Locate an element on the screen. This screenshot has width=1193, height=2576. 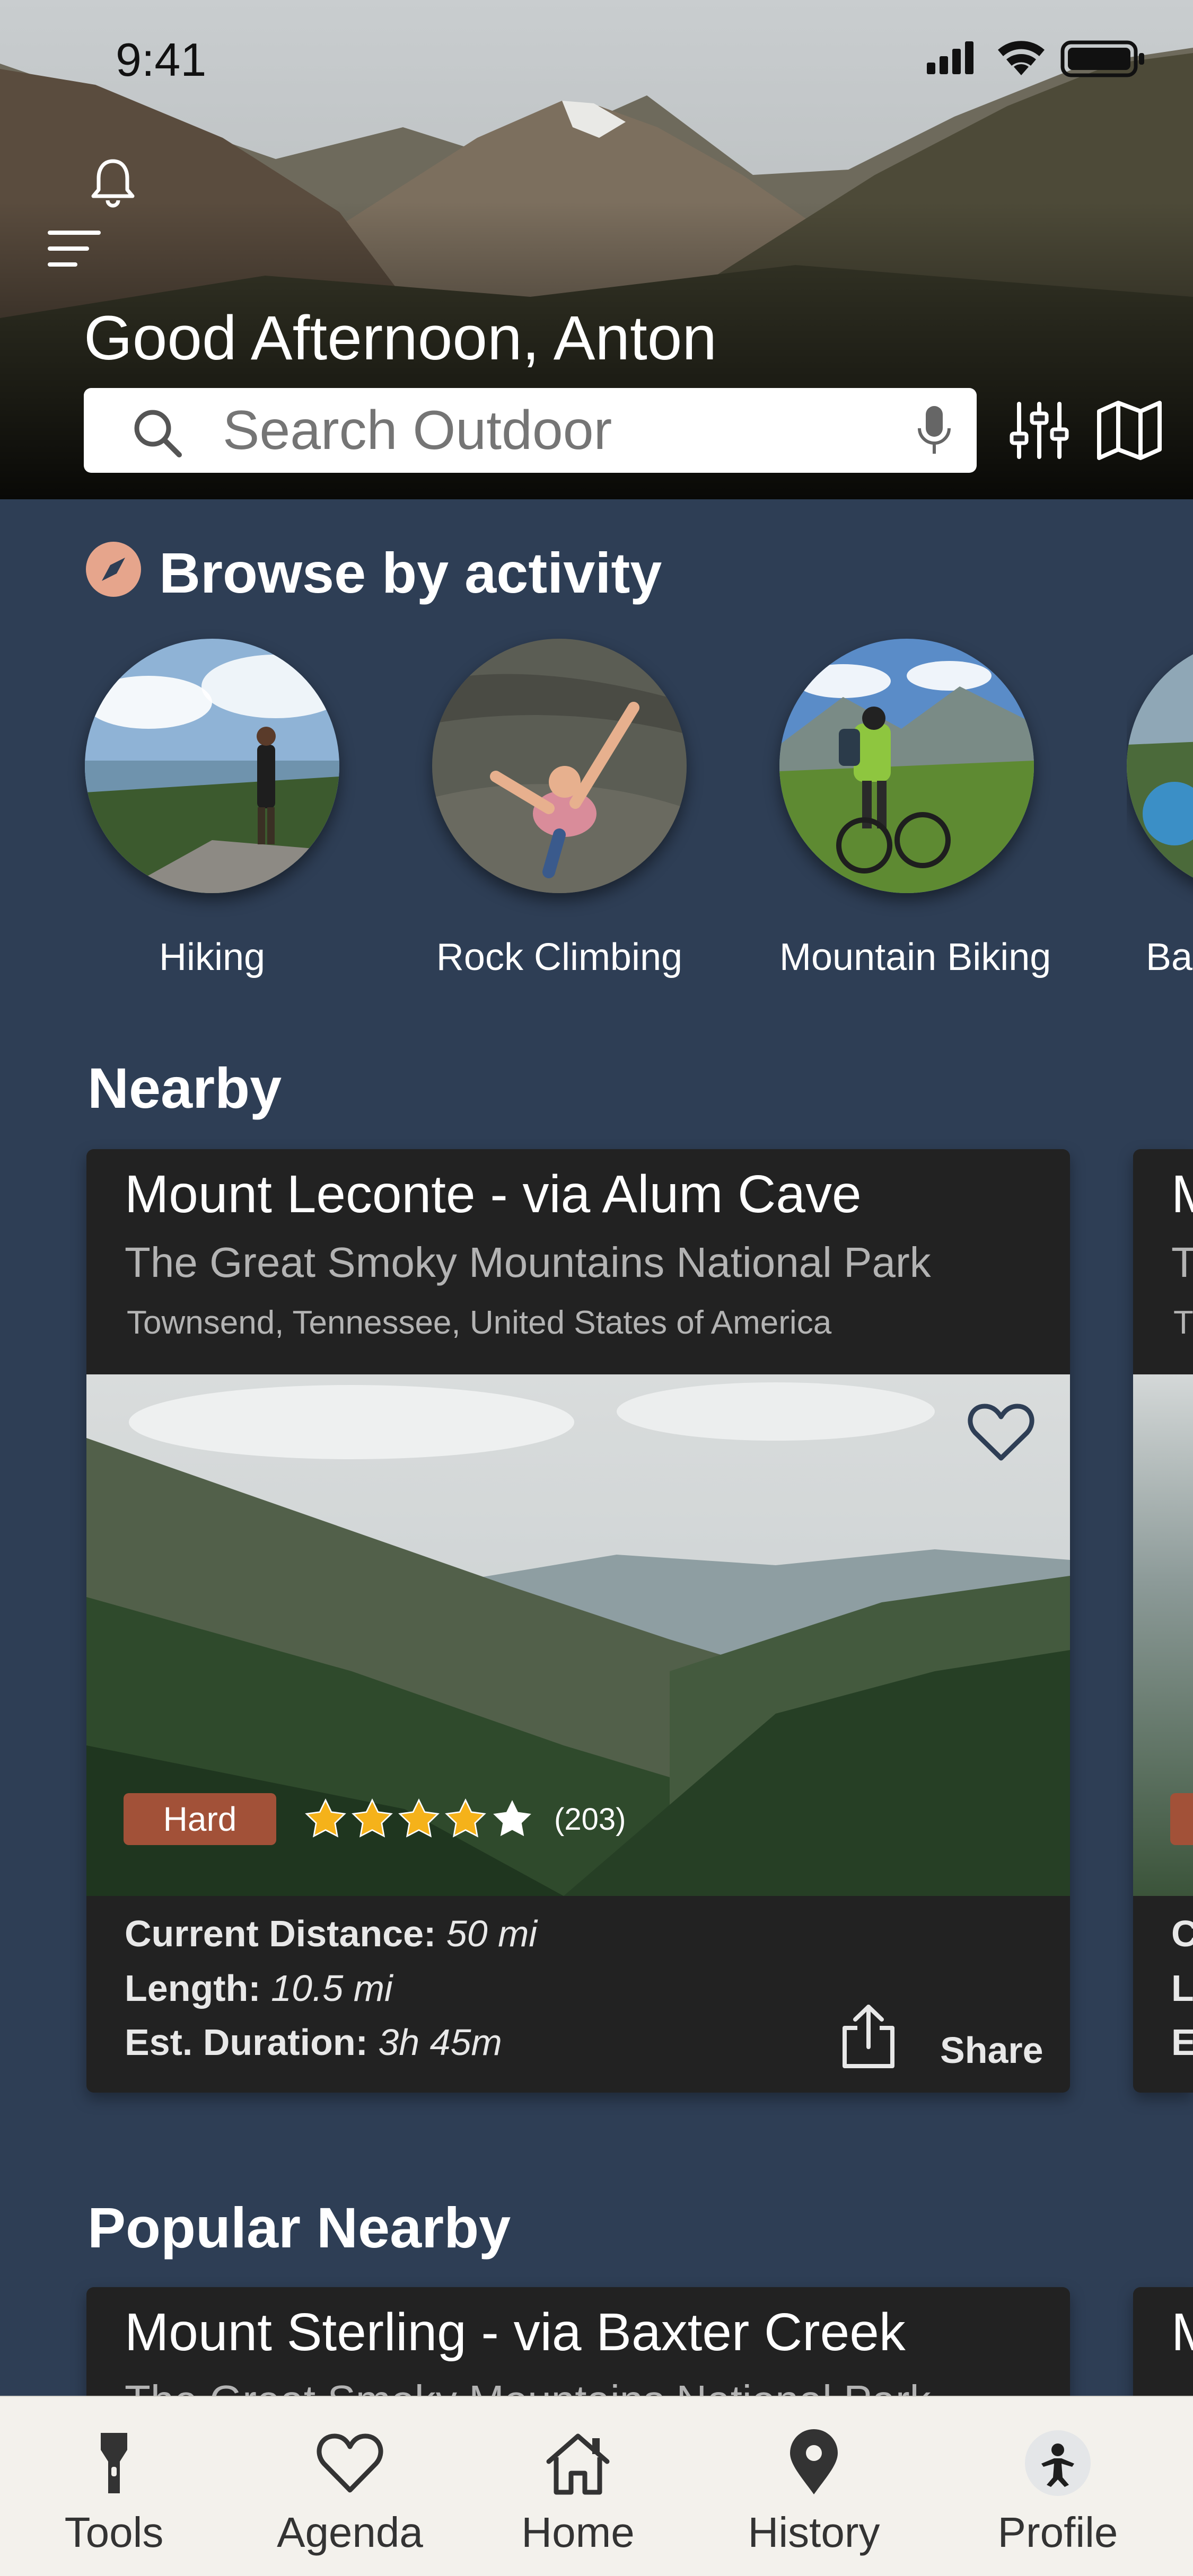
popular-next-initial: M is located at coordinates (1182, 2332).